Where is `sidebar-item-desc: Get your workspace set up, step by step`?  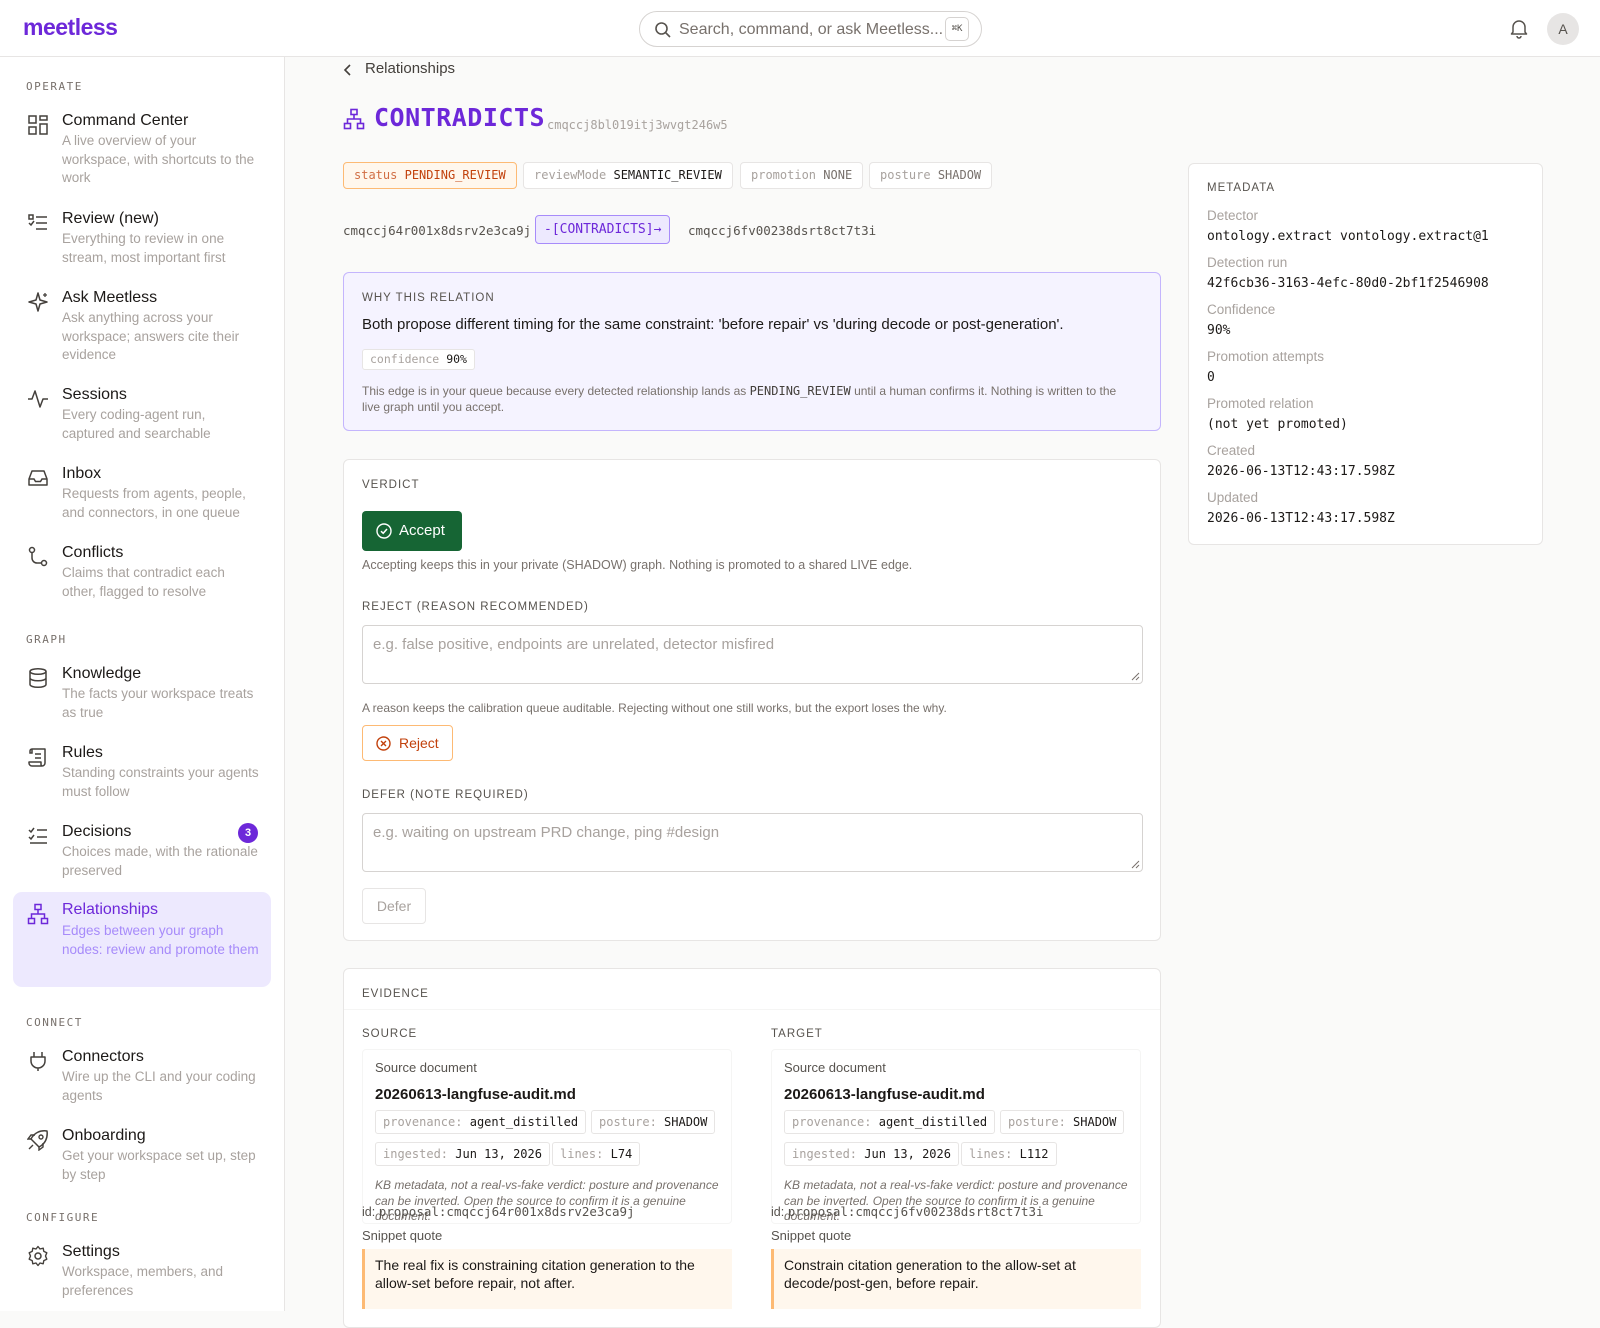
sidebar-item-desc: Get your workspace set up, step by step is located at coordinates (159, 1165).